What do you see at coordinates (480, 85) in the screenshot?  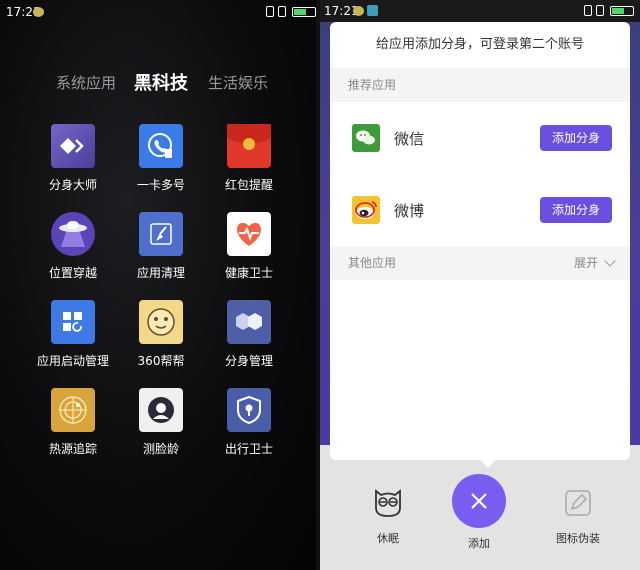 I see `recommended-section-header: 推荐应用` at bounding box center [480, 85].